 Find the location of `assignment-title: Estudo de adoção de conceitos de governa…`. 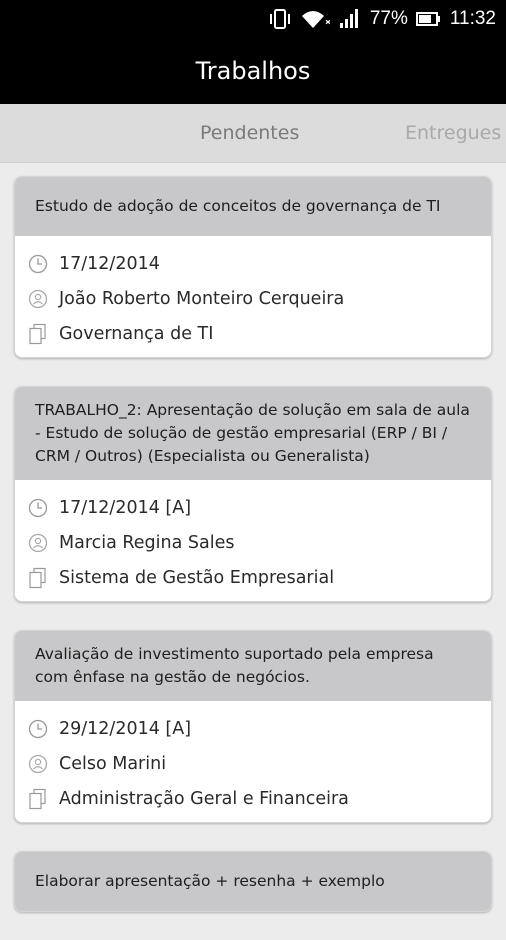

assignment-title: Estudo de adoção de conceitos de governa… is located at coordinates (253, 206).